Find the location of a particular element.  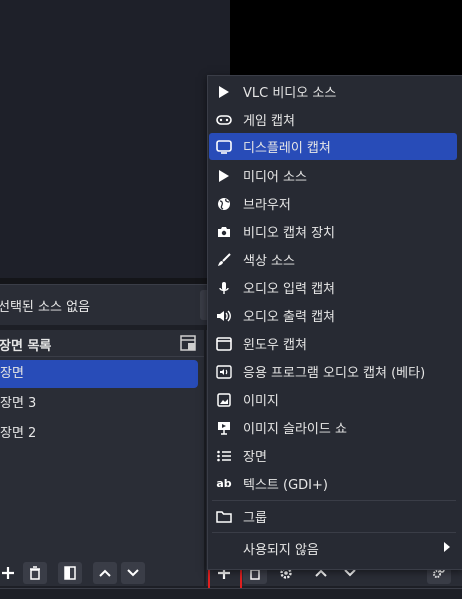

menu-item-label: 색상 소스 is located at coordinates (269, 261).